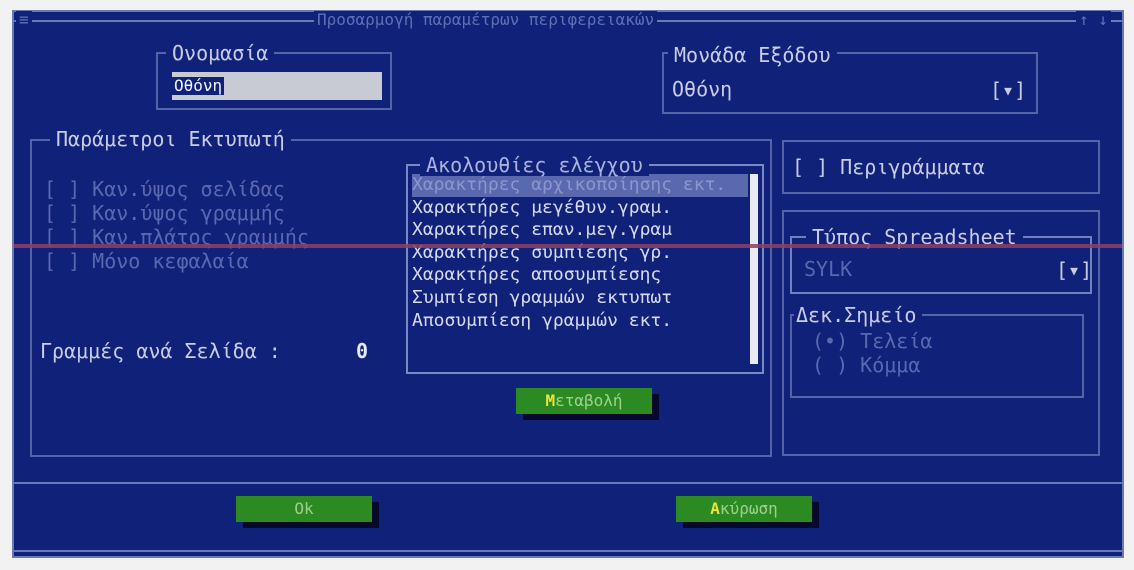 This screenshot has width=1134, height=570. Describe the element at coordinates (1008, 90) in the screenshot. I see `output-unit-dropdown-icon: [▾]` at that location.